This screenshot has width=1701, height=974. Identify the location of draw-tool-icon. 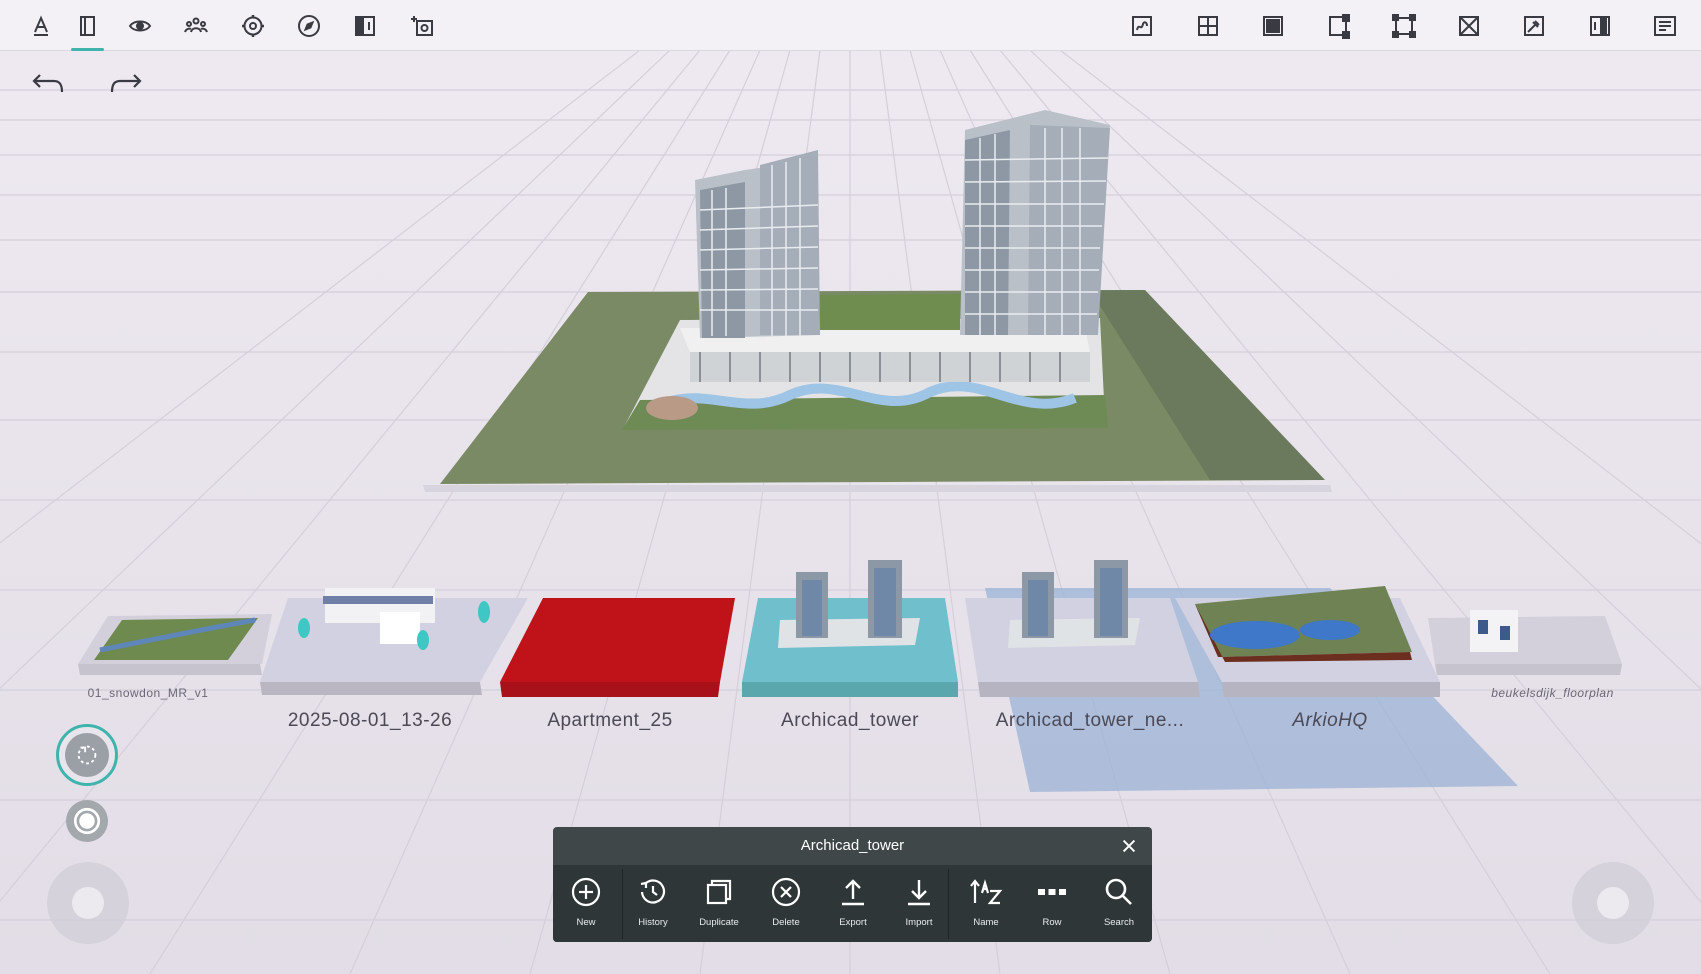
(41, 26).